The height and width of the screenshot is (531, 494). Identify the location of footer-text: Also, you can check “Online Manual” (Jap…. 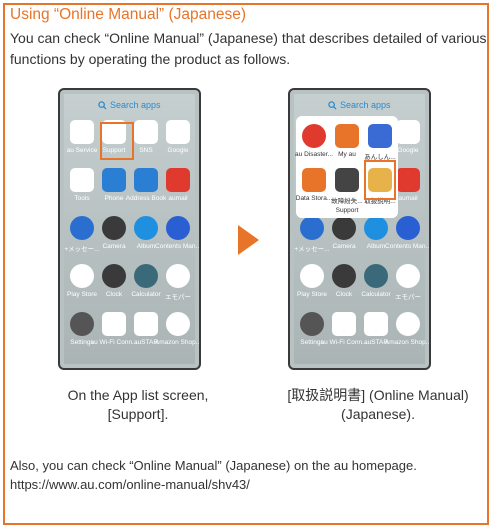
(213, 465).